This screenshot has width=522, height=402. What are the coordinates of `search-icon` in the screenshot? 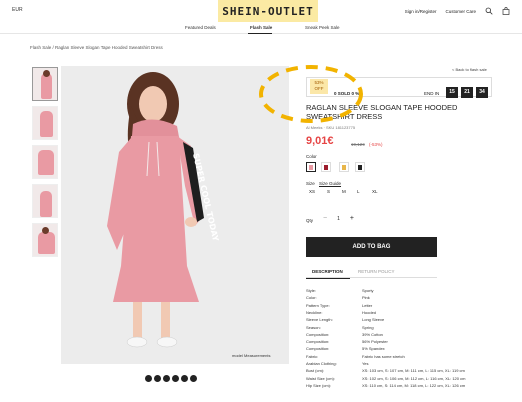 It's located at (489, 11).